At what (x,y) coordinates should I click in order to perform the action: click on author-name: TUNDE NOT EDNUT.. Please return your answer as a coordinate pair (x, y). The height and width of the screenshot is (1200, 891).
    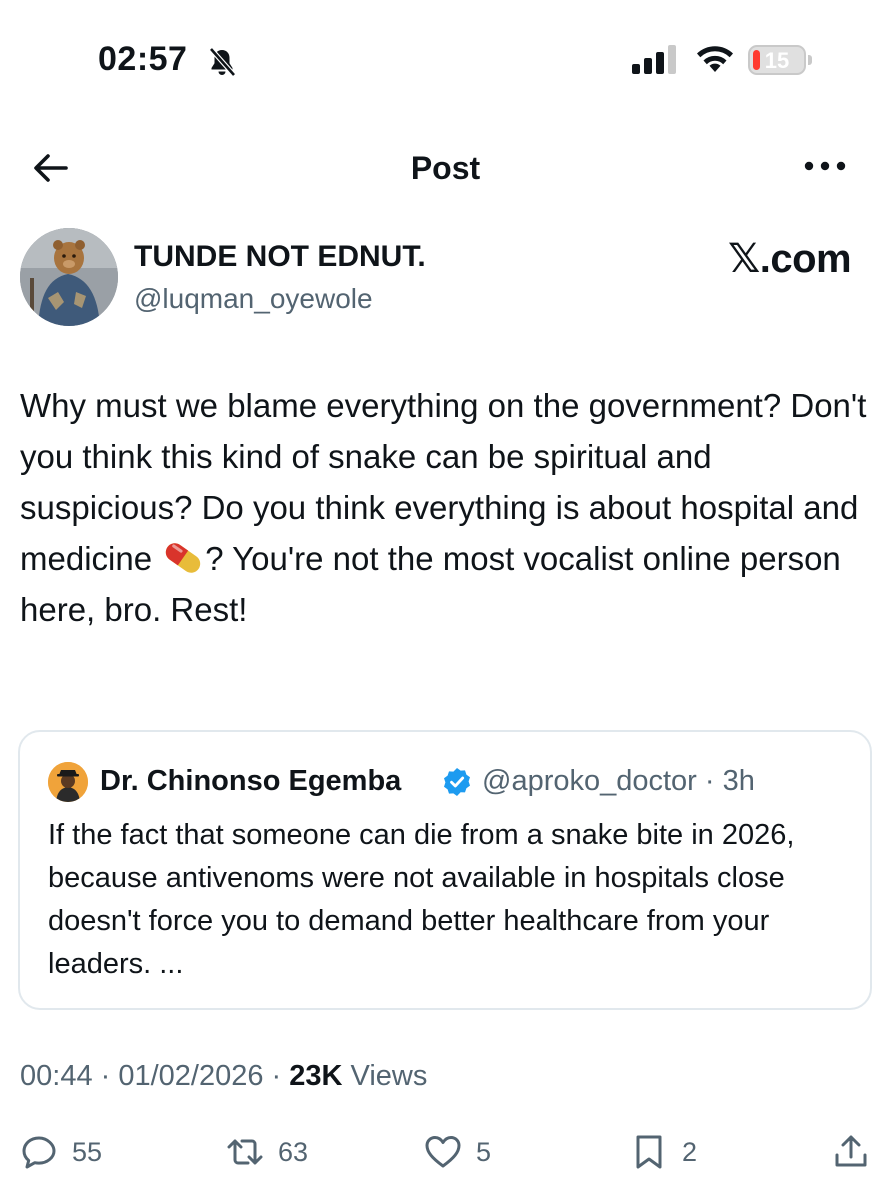
    Looking at the image, I should click on (280, 257).